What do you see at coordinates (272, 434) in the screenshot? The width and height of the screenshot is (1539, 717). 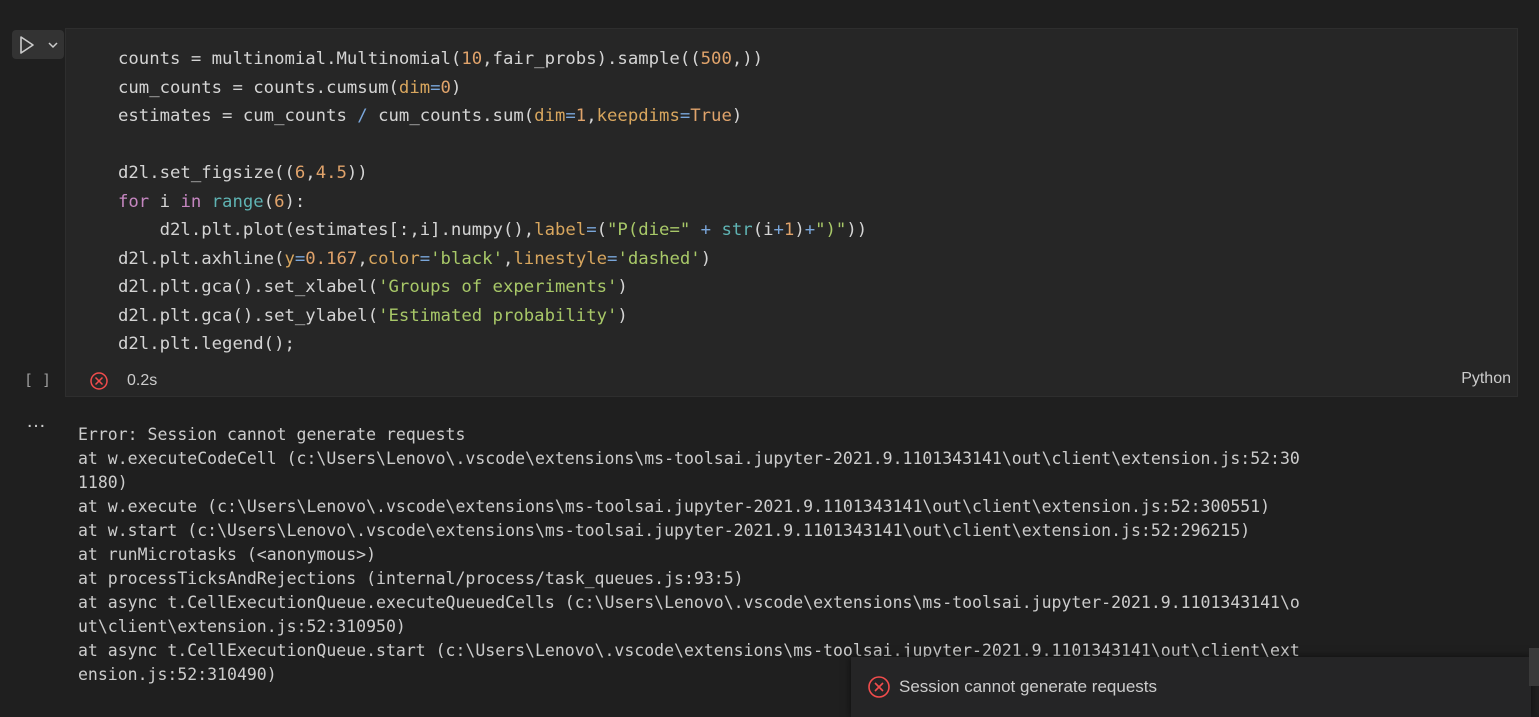 I see `output-line: Error: Session cannot generate requests` at bounding box center [272, 434].